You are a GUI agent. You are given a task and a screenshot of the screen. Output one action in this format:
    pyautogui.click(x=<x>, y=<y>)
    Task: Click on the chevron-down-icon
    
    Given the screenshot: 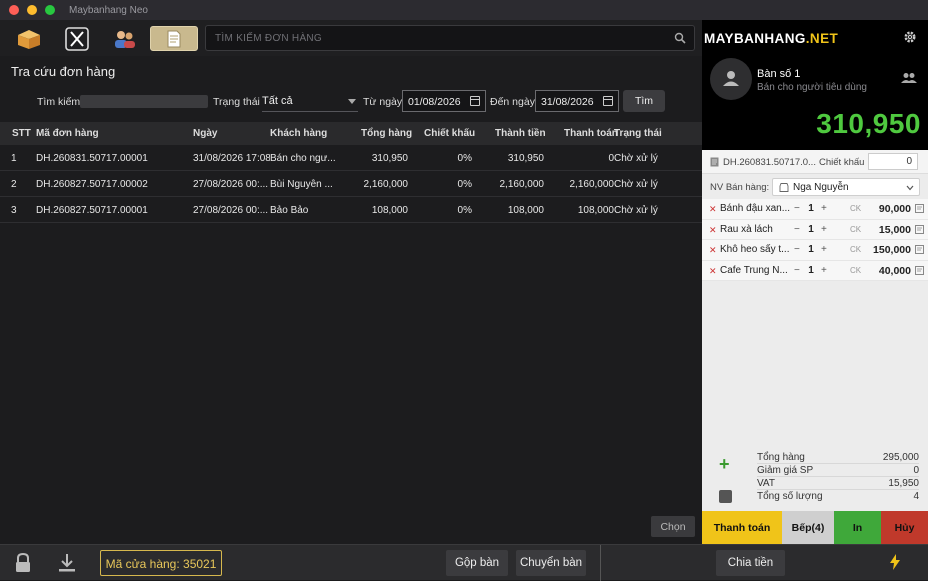 What is the action you would take?
    pyautogui.click(x=352, y=101)
    